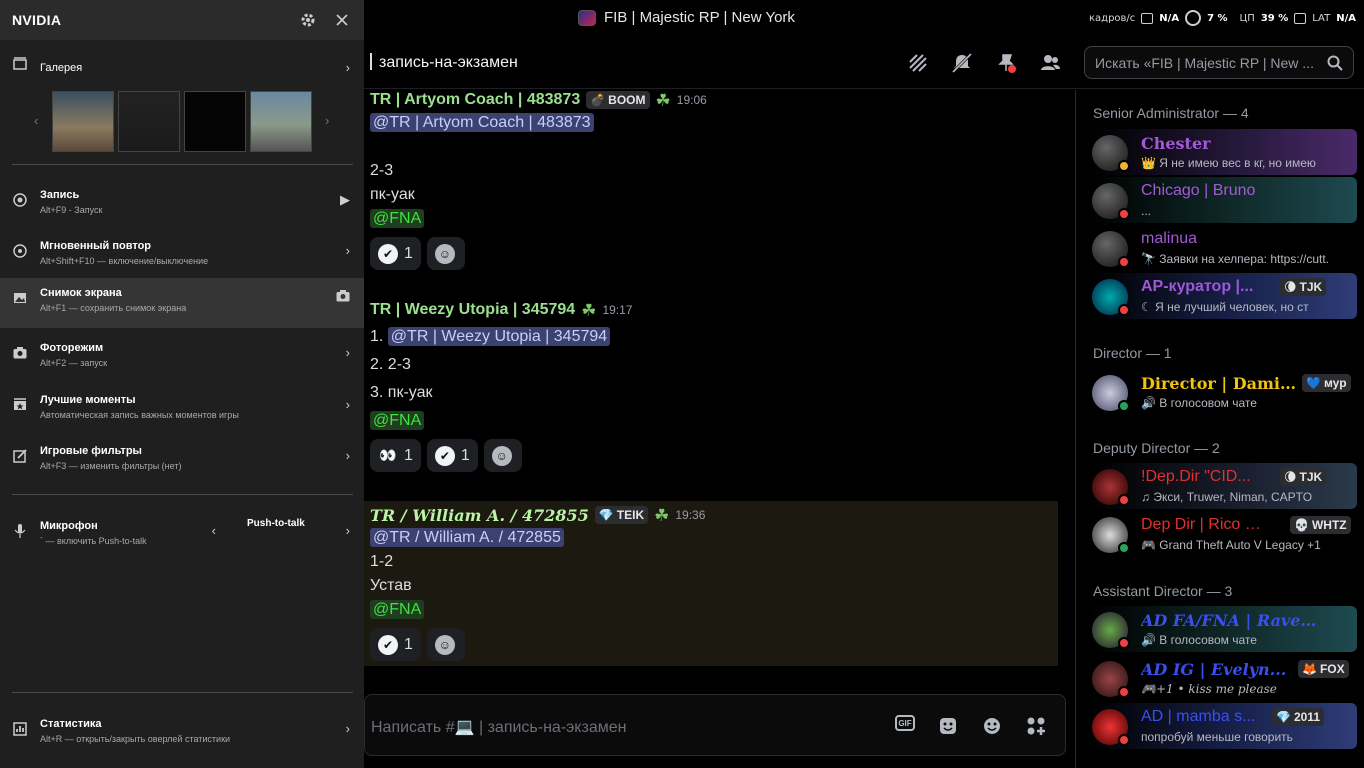  Describe the element at coordinates (182, 69) in the screenshot. I see `gallery-item: Галерея ›` at that location.